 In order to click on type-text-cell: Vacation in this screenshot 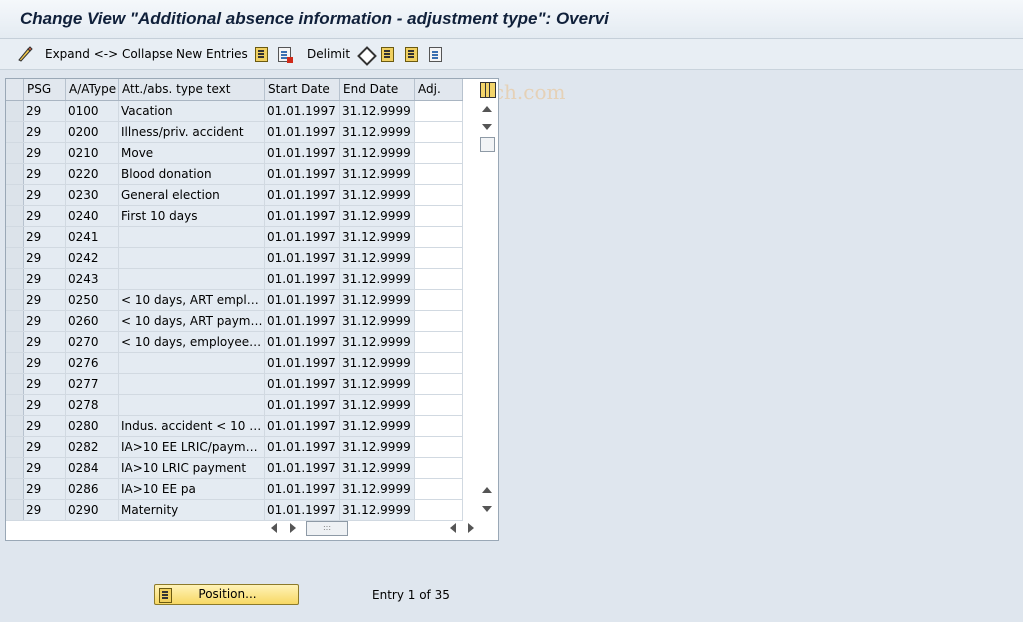, I will do `click(192, 111)`.